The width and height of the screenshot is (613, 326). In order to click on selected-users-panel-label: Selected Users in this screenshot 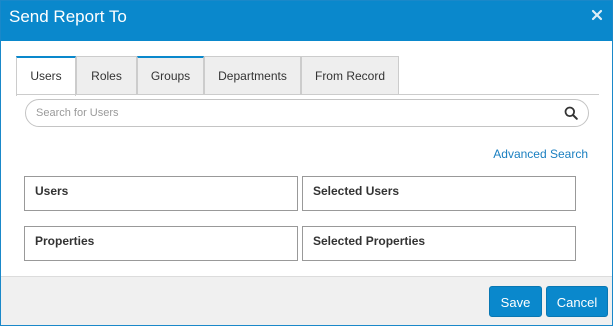, I will do `click(356, 191)`.